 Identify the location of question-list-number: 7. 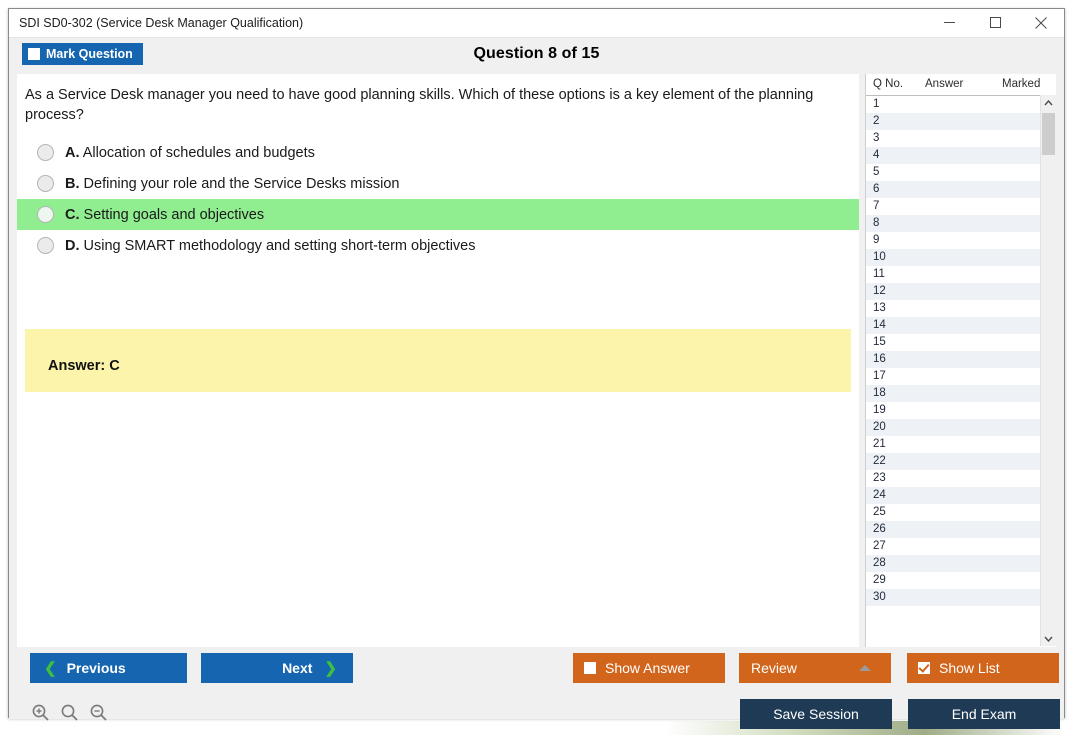
(876, 206).